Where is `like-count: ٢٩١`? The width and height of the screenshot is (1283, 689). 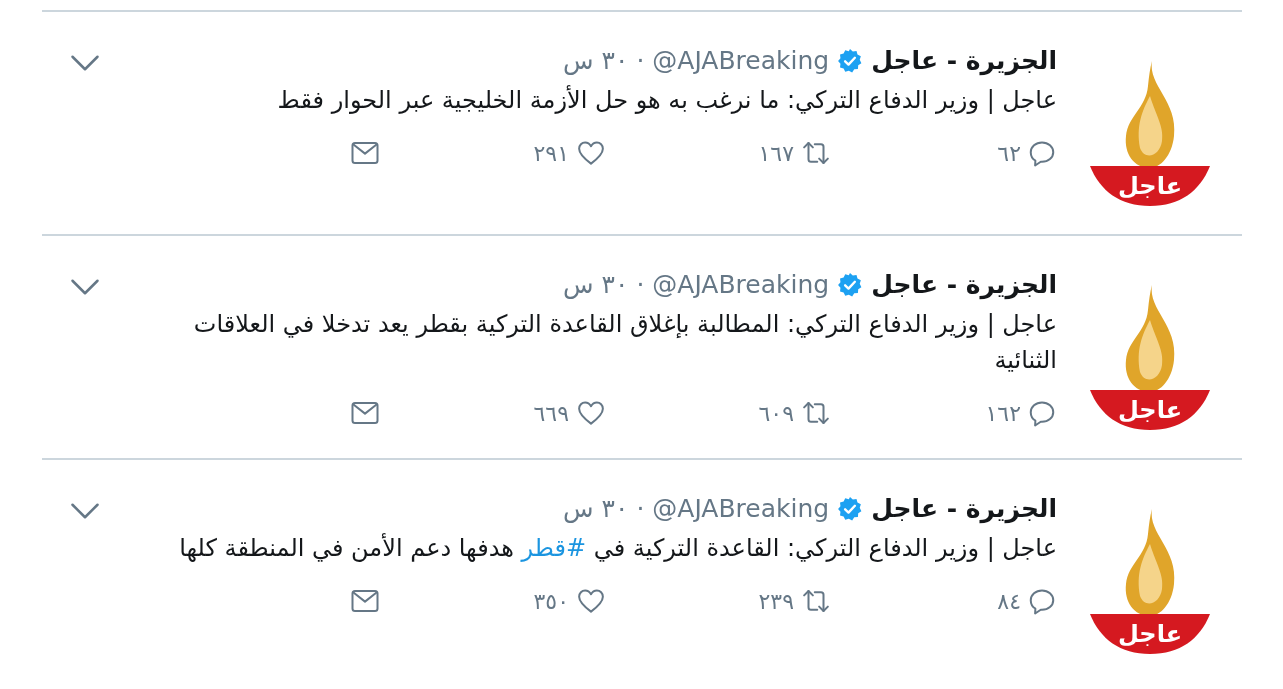
like-count: ٢٩١ is located at coordinates (551, 153).